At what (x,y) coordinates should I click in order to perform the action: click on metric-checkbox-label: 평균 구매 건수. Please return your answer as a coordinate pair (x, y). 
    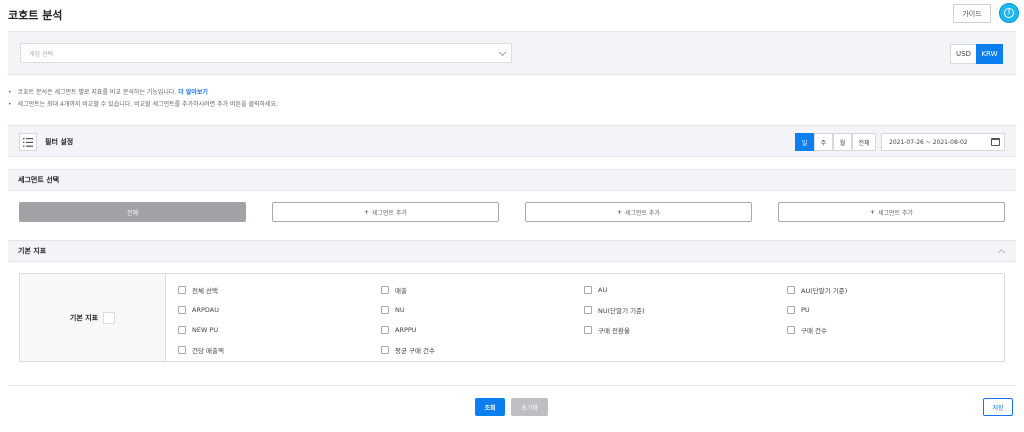
    Looking at the image, I should click on (415, 350).